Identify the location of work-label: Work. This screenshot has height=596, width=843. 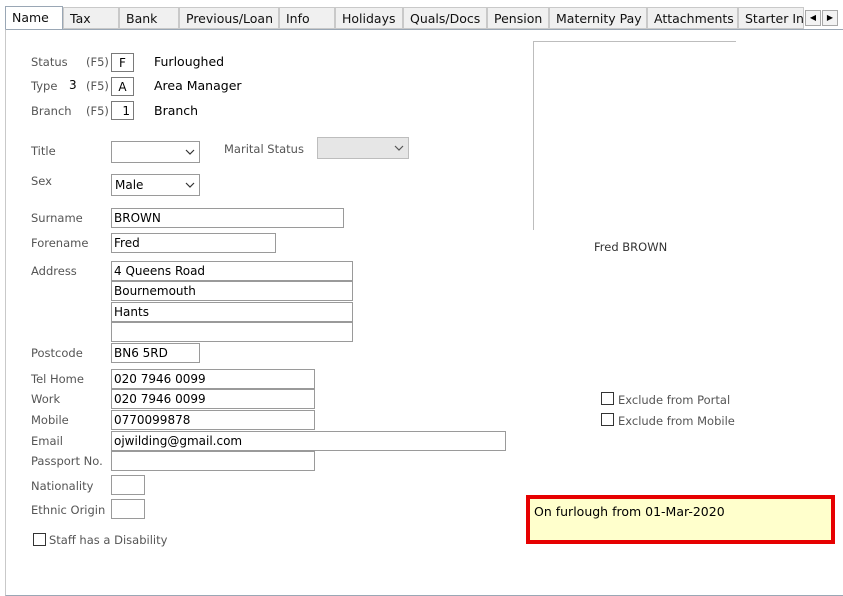
(46, 399).